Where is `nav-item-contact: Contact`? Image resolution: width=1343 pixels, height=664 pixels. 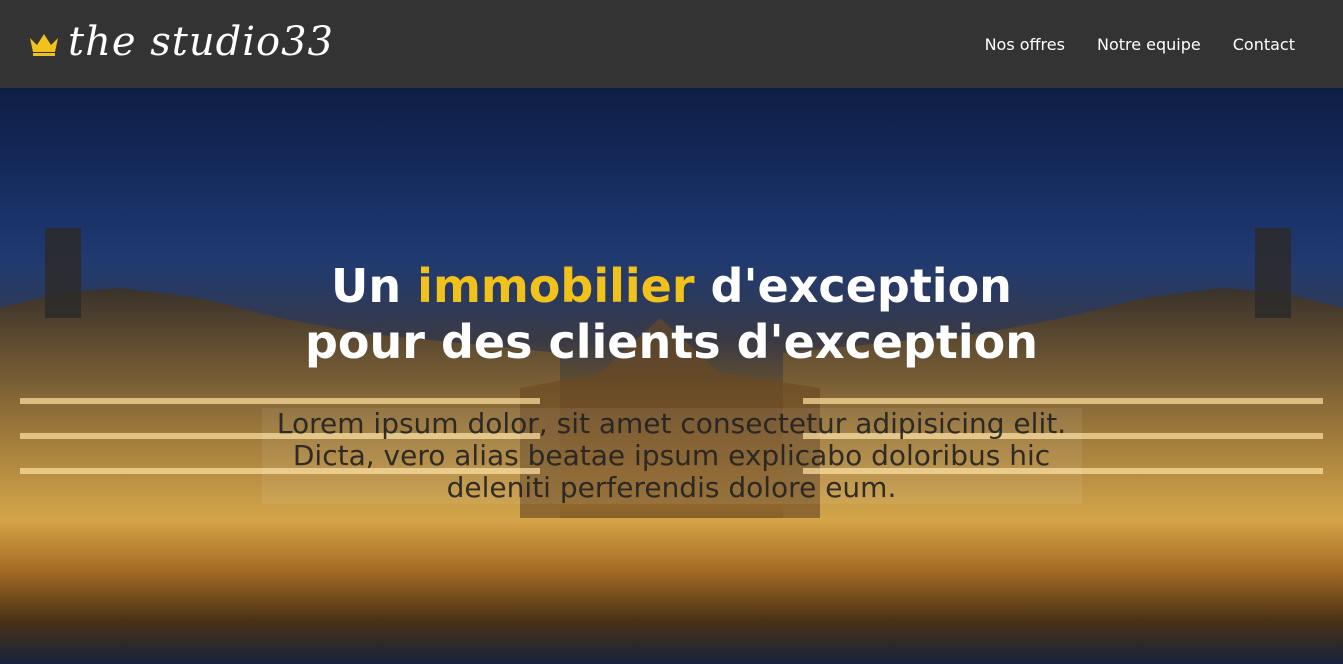
nav-item-contact: Contact is located at coordinates (1264, 44).